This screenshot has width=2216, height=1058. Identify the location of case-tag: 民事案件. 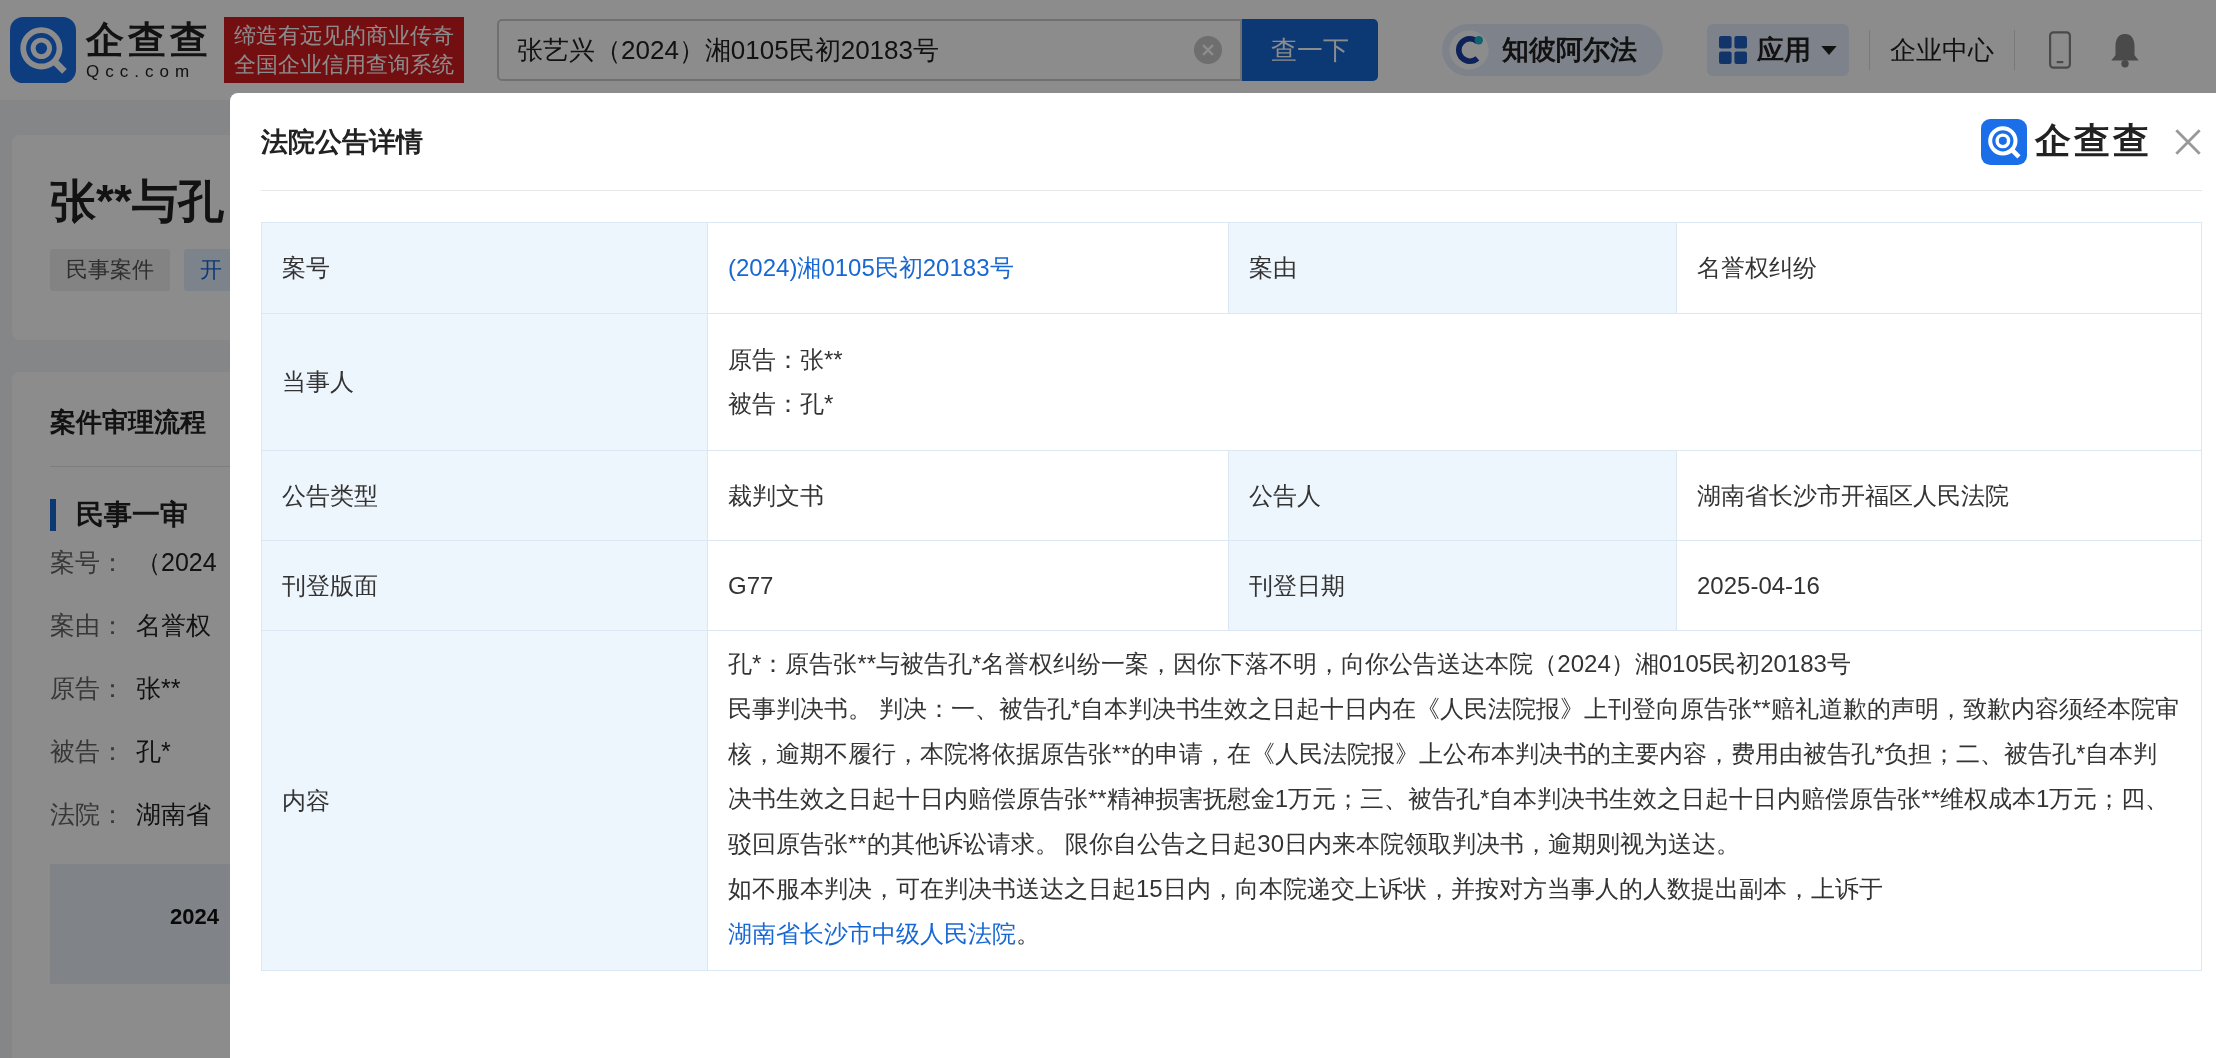
(110, 270).